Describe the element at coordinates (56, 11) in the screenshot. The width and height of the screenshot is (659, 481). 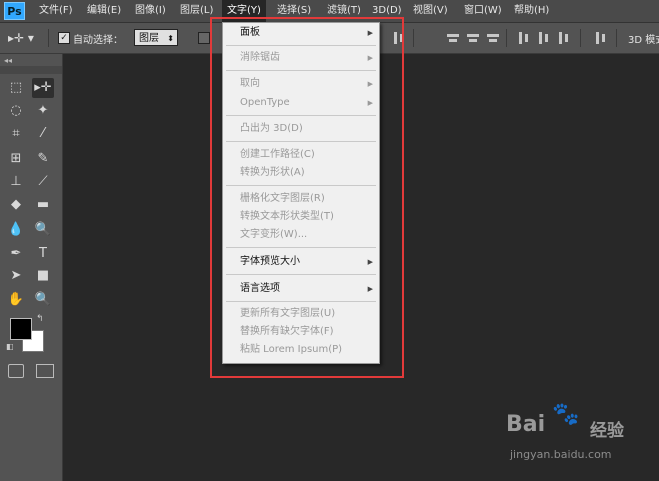
I see `menu-file: 文件(F)` at that location.